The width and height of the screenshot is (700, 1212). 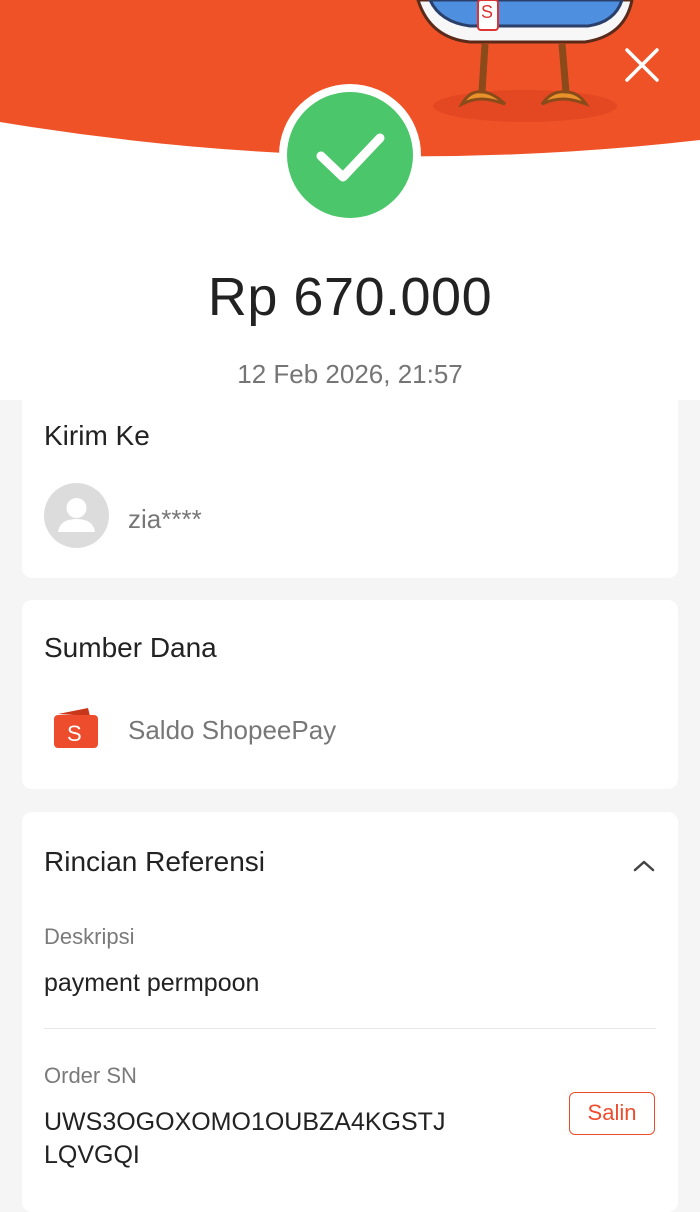 What do you see at coordinates (89, 936) in the screenshot?
I see `description-label: Deskripsi` at bounding box center [89, 936].